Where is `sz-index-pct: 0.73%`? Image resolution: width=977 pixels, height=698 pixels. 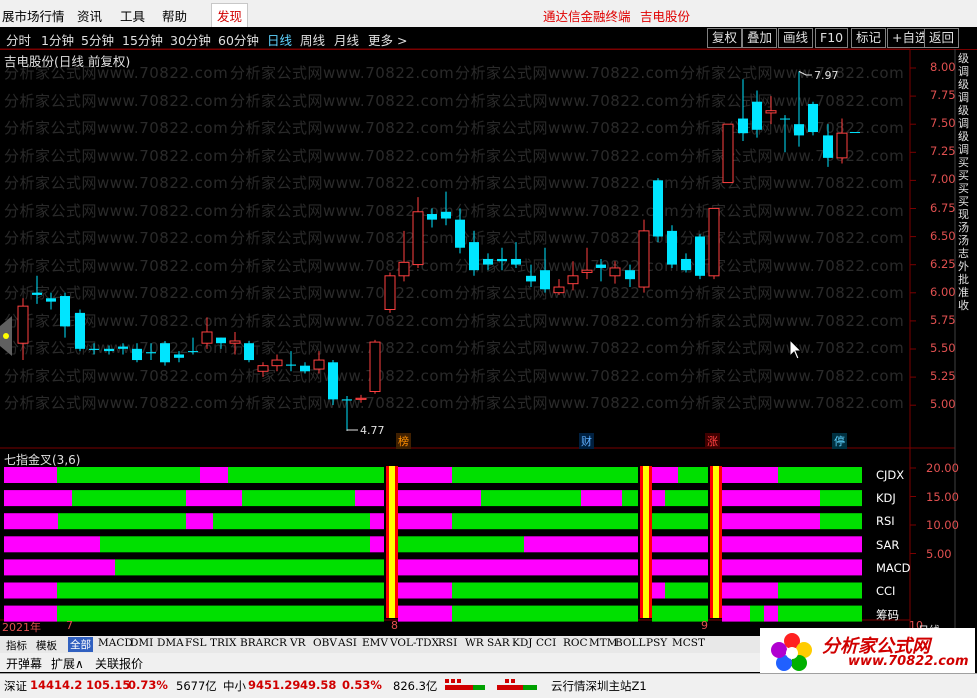 sz-index-pct: 0.73% is located at coordinates (148, 685).